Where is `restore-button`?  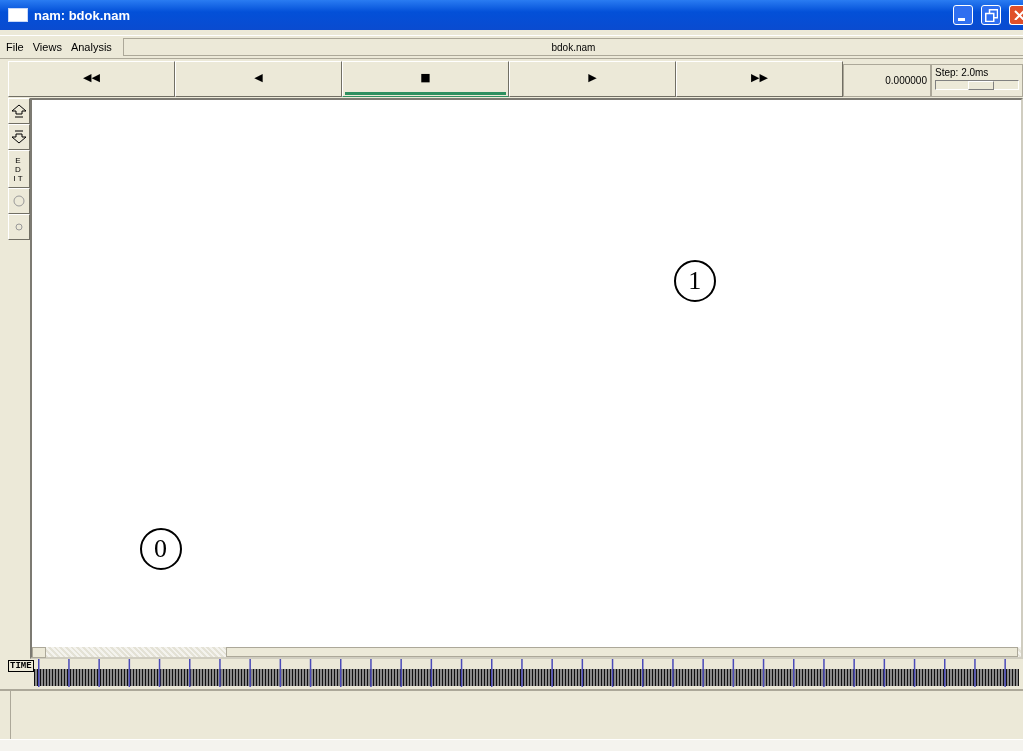 restore-button is located at coordinates (991, 15).